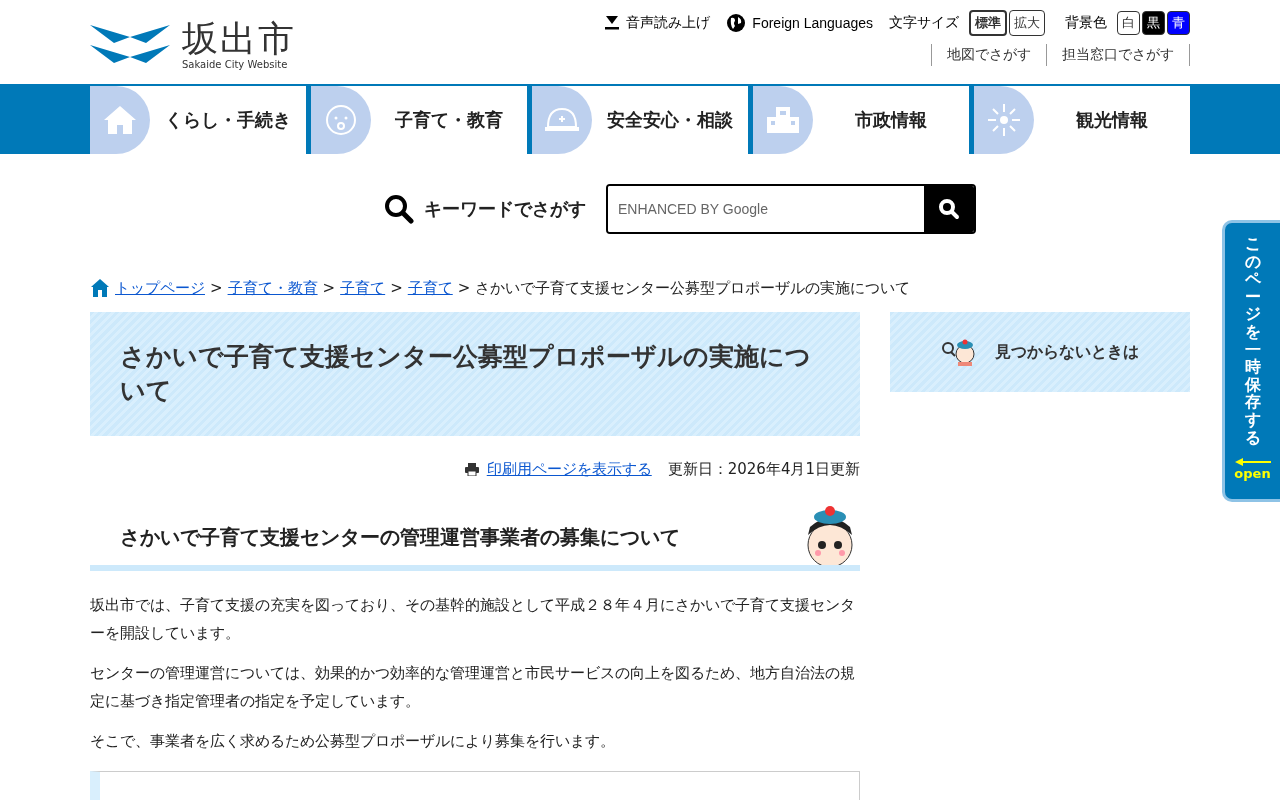 This screenshot has height=800, width=1280. I want to click on body-paragraph: そこで、事業者を広く求めるため公募型プロポーザルにより募集を行います。, so click(353, 741).